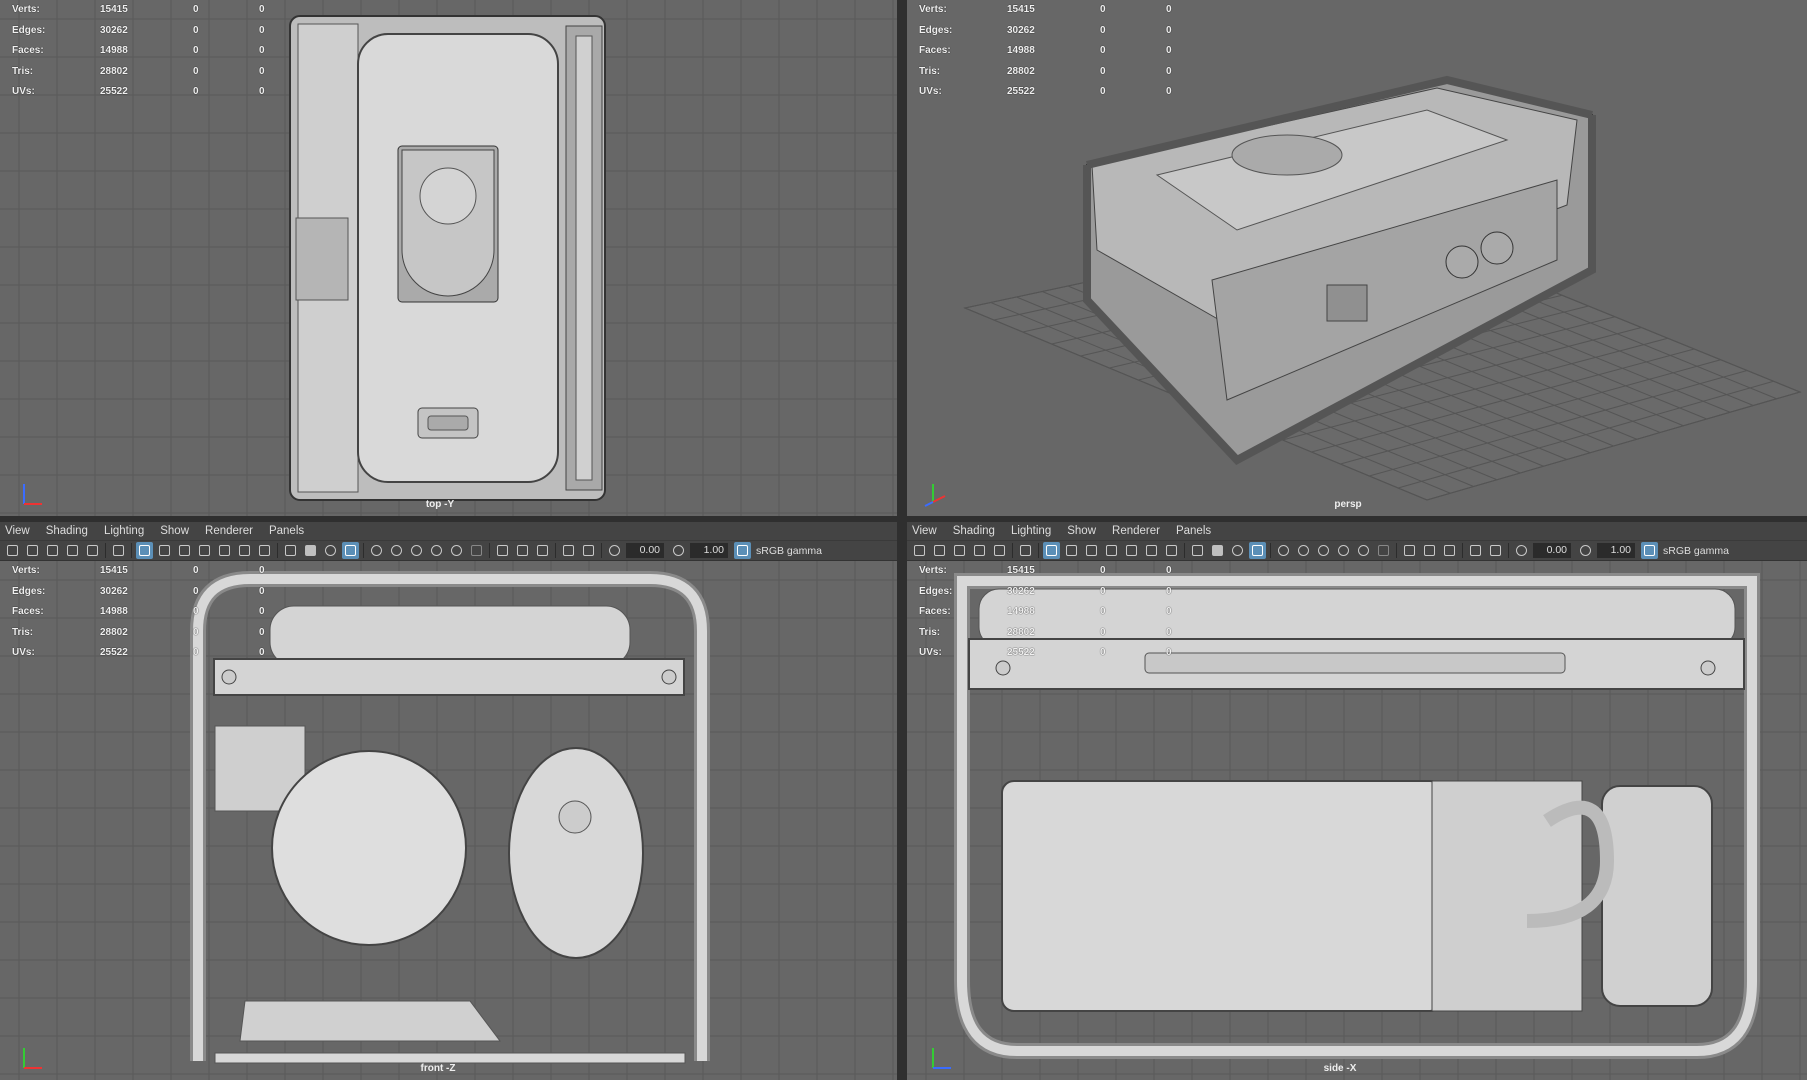 This screenshot has height=1080, width=1807. What do you see at coordinates (1045, 92) in the screenshot?
I see `hud-row: UVs: 25522 0 0` at bounding box center [1045, 92].